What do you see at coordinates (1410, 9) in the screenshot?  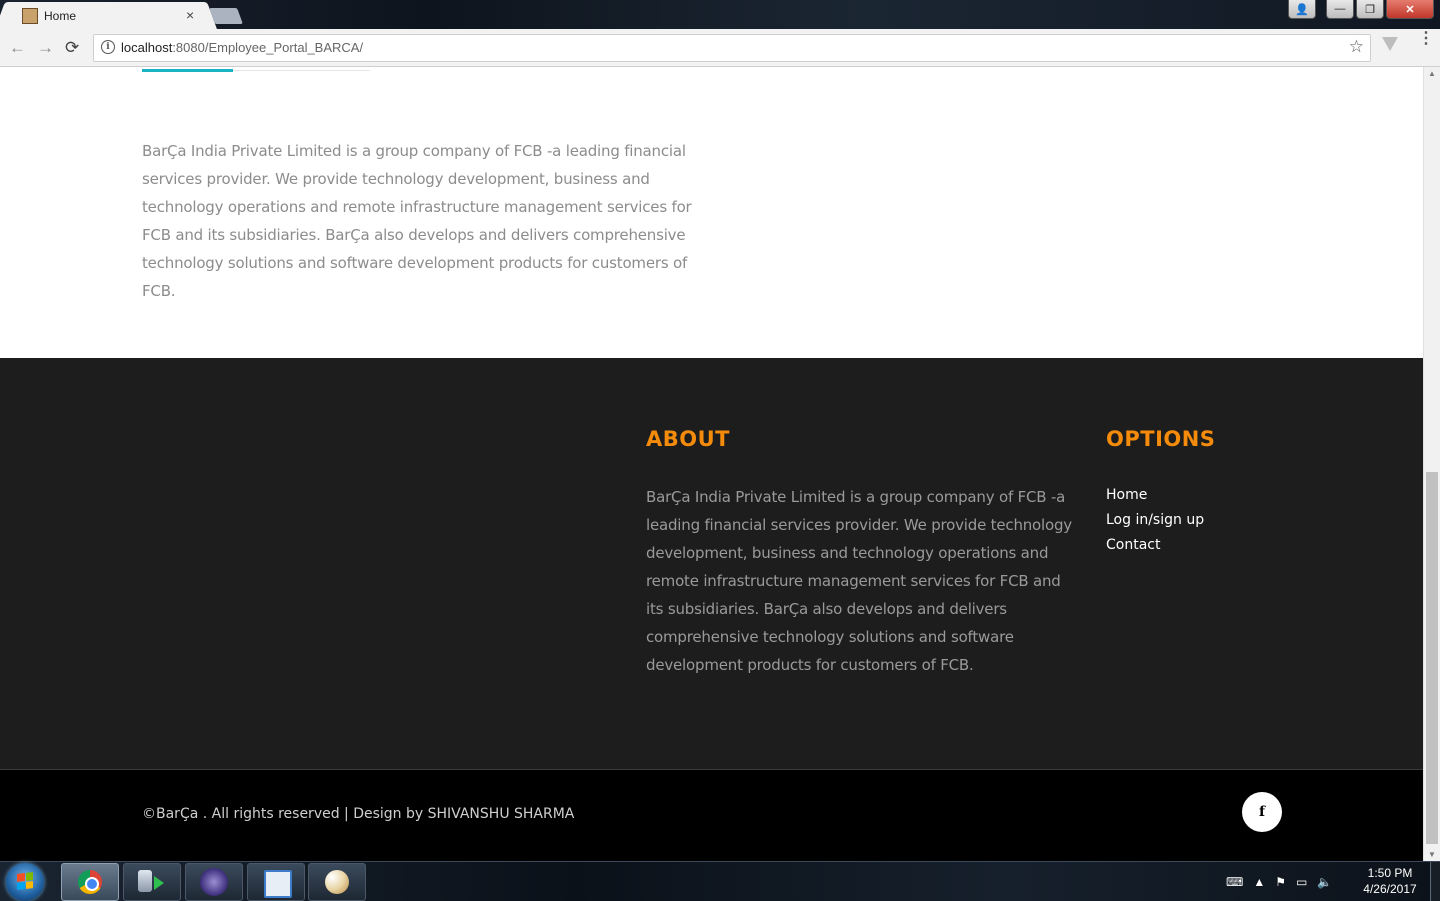 I see `close-window-button: ✕` at bounding box center [1410, 9].